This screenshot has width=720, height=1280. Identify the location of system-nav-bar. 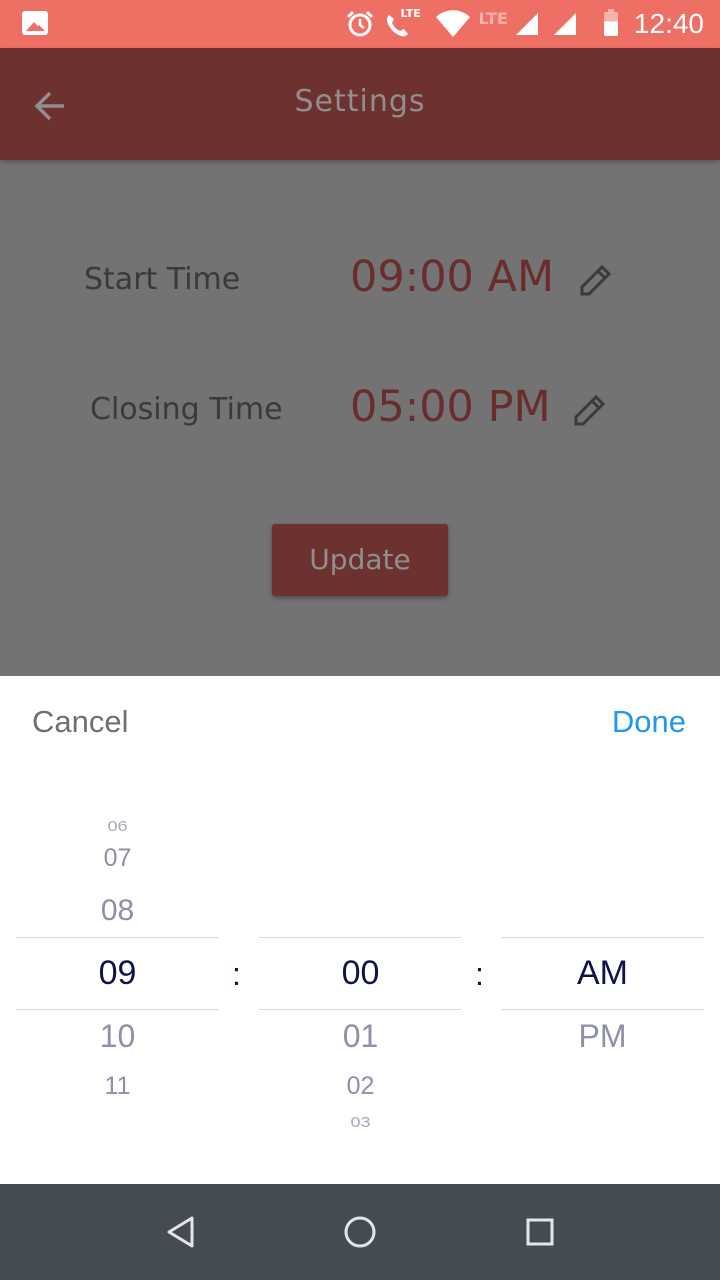
(360, 1232).